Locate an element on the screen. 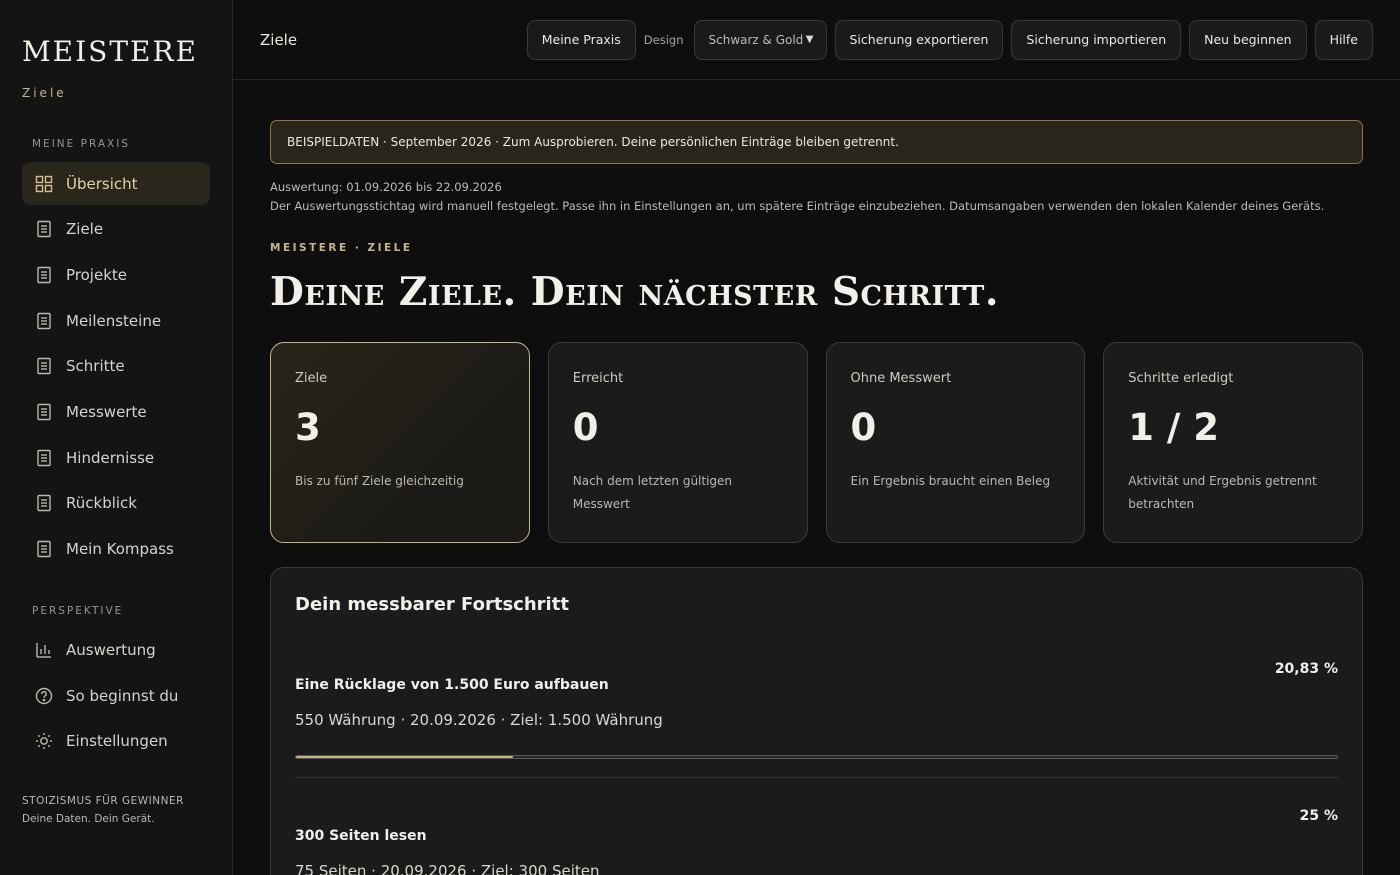 Image resolution: width=1400 pixels, height=875 pixels. chevron-down-icon: ▼ is located at coordinates (809, 39).